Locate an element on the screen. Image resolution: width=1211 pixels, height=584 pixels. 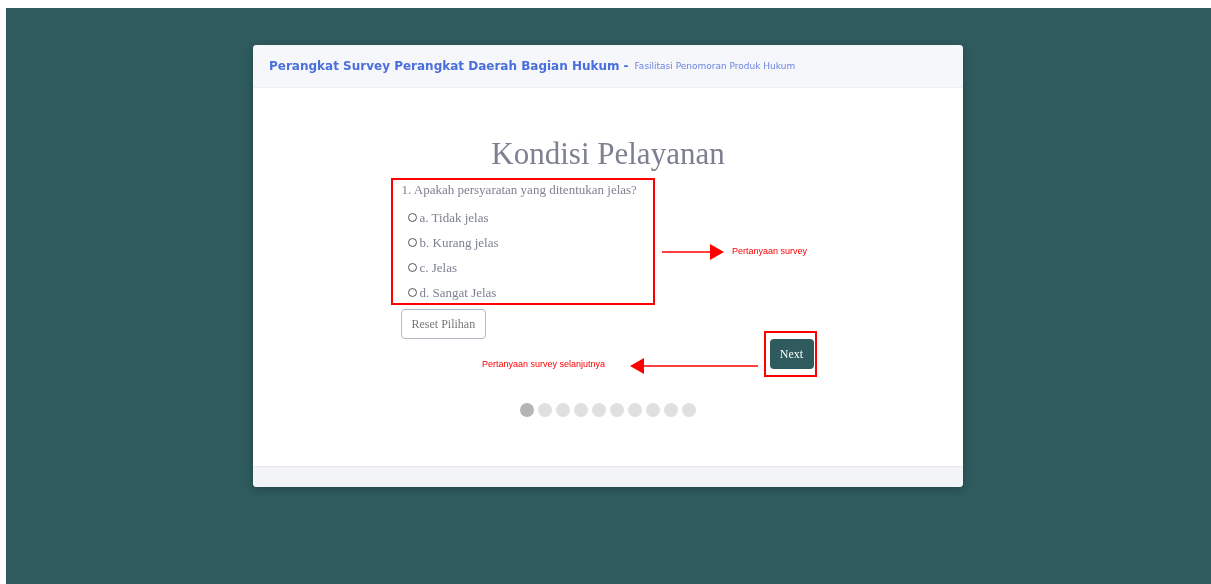
option-label: b. Kurang jelas is located at coordinates (459, 242).